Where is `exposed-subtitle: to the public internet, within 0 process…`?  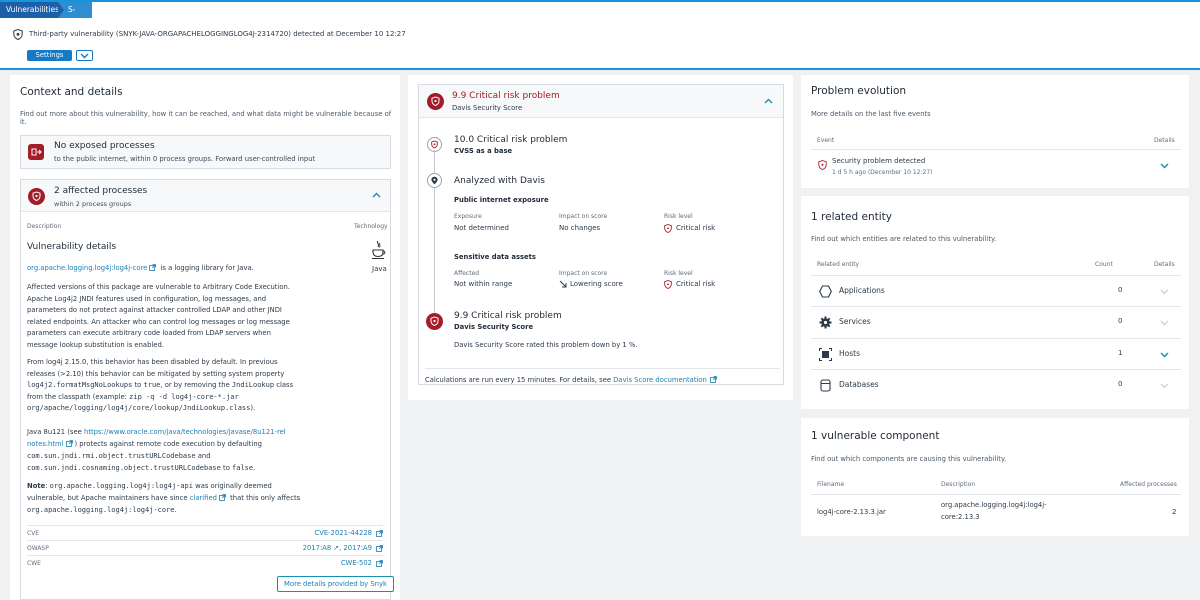
exposed-subtitle: to the public internet, within 0 process… is located at coordinates (185, 159).